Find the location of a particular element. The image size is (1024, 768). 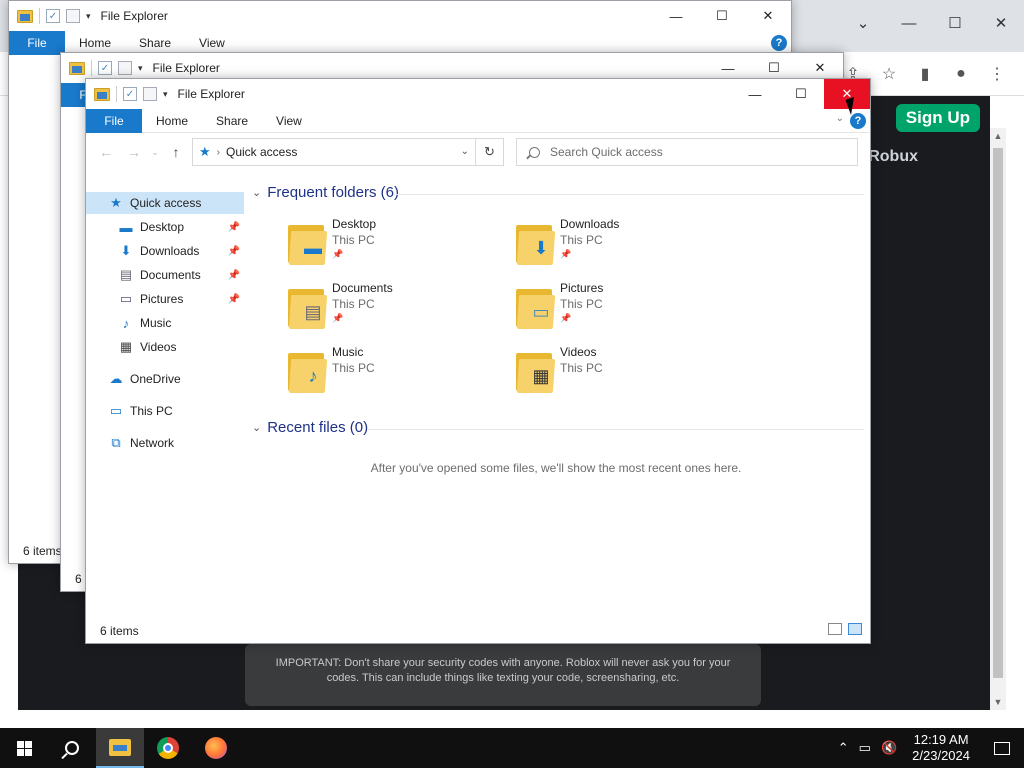

browser-close-button: ✕ is located at coordinates (1001, 23).